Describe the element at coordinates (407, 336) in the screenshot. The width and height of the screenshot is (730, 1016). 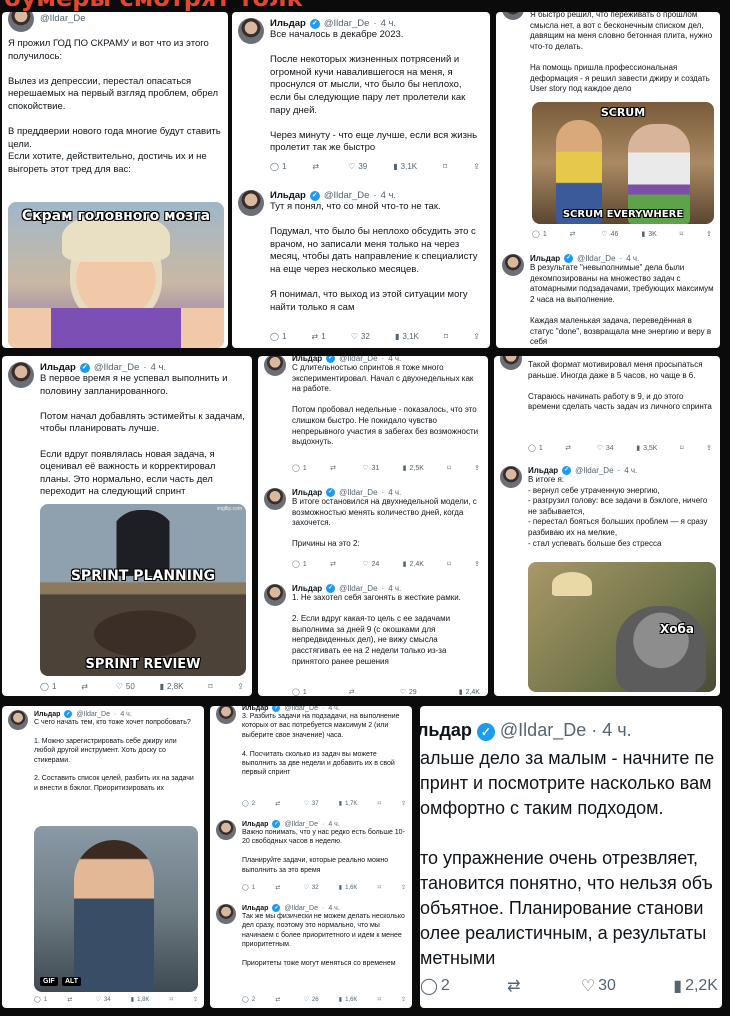
I see `views-button: ▮ 3,1K` at that location.